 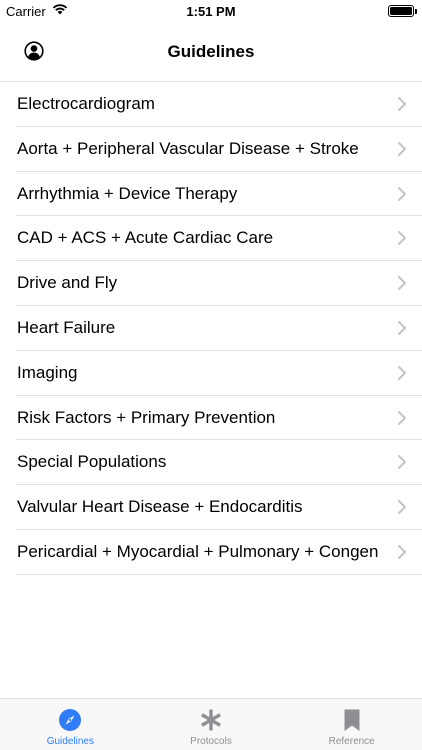 I want to click on tab-label: Protocols, so click(x=211, y=741).